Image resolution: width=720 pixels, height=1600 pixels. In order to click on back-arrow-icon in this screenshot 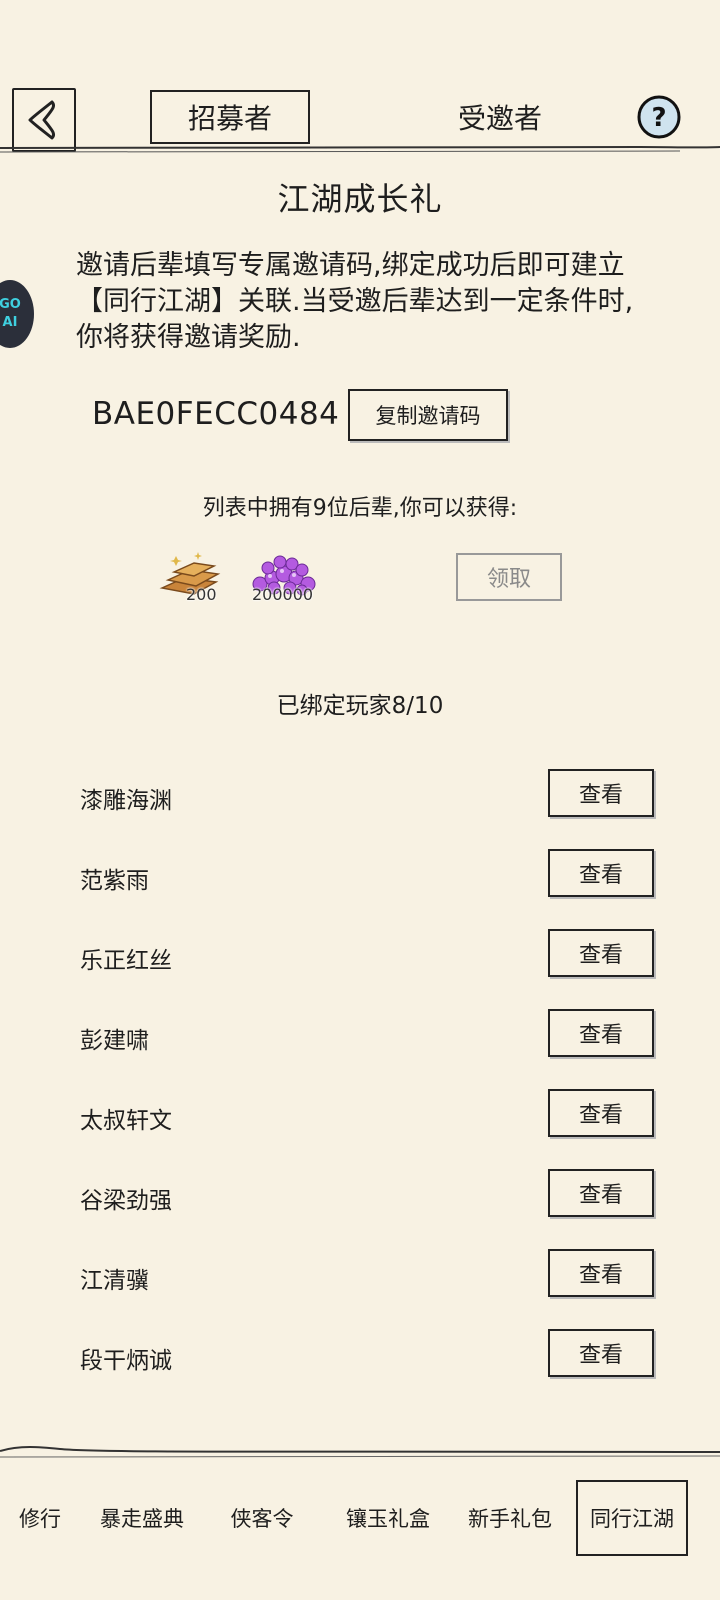, I will do `click(42, 120)`.